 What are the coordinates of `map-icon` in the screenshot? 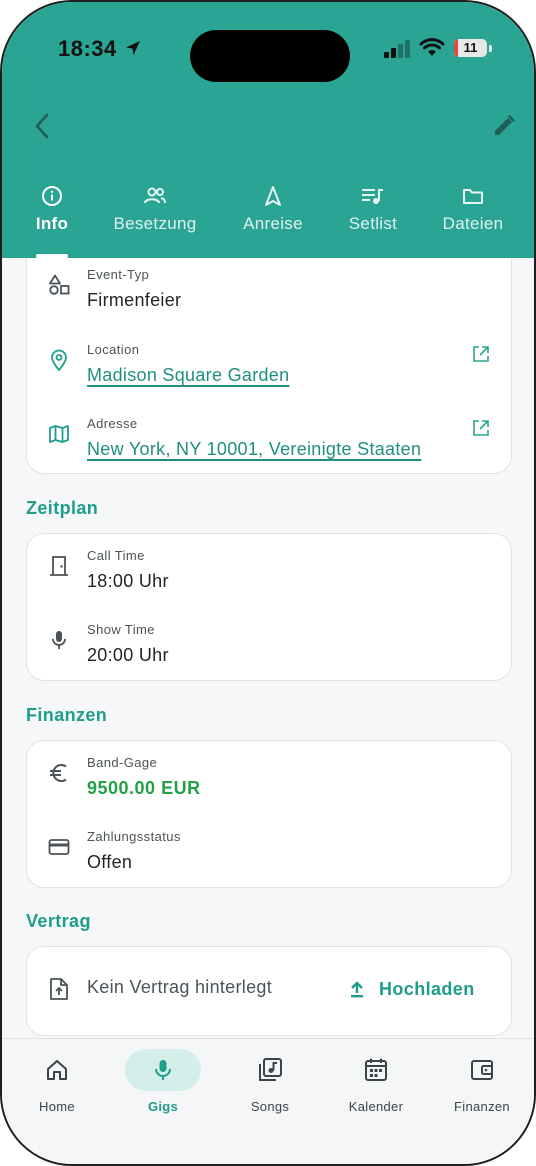 It's located at (59, 434).